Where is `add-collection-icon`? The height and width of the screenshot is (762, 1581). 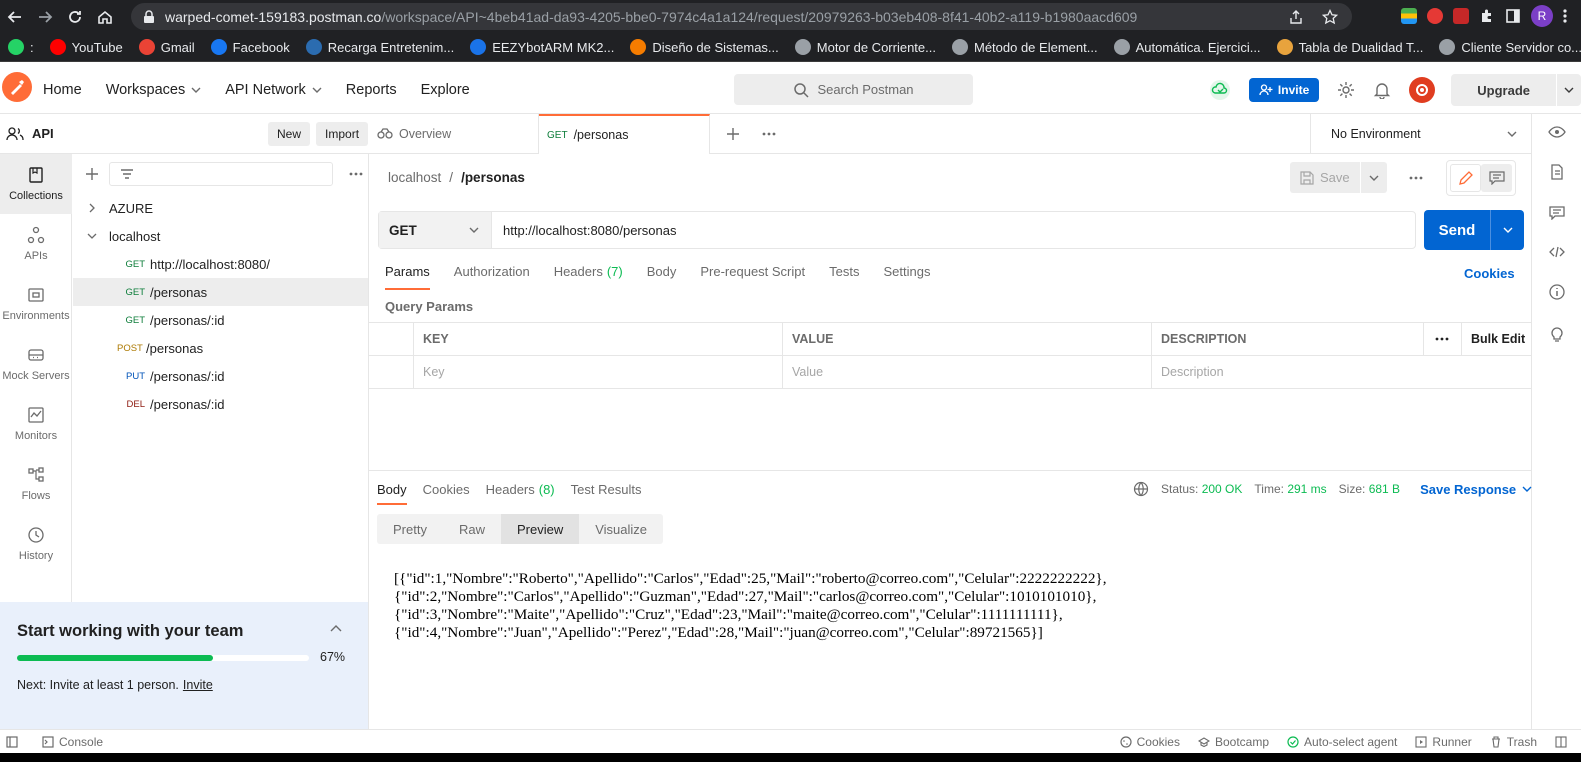 add-collection-icon is located at coordinates (92, 174).